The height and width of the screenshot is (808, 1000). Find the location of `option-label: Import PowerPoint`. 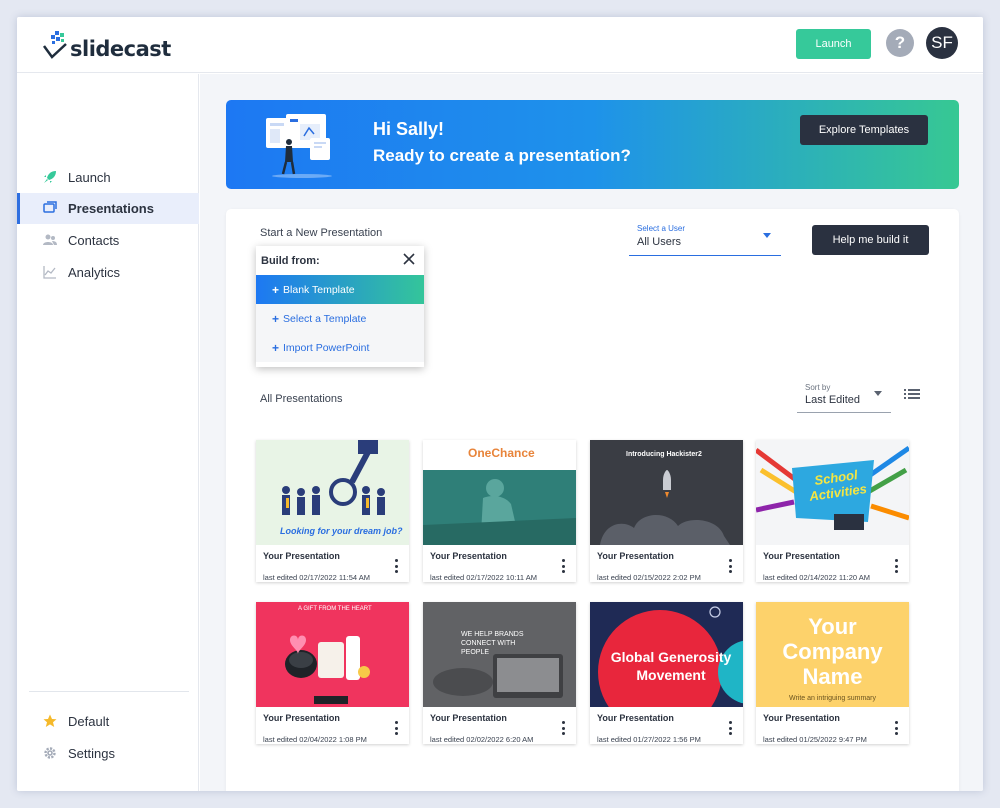

option-label: Import PowerPoint is located at coordinates (326, 347).